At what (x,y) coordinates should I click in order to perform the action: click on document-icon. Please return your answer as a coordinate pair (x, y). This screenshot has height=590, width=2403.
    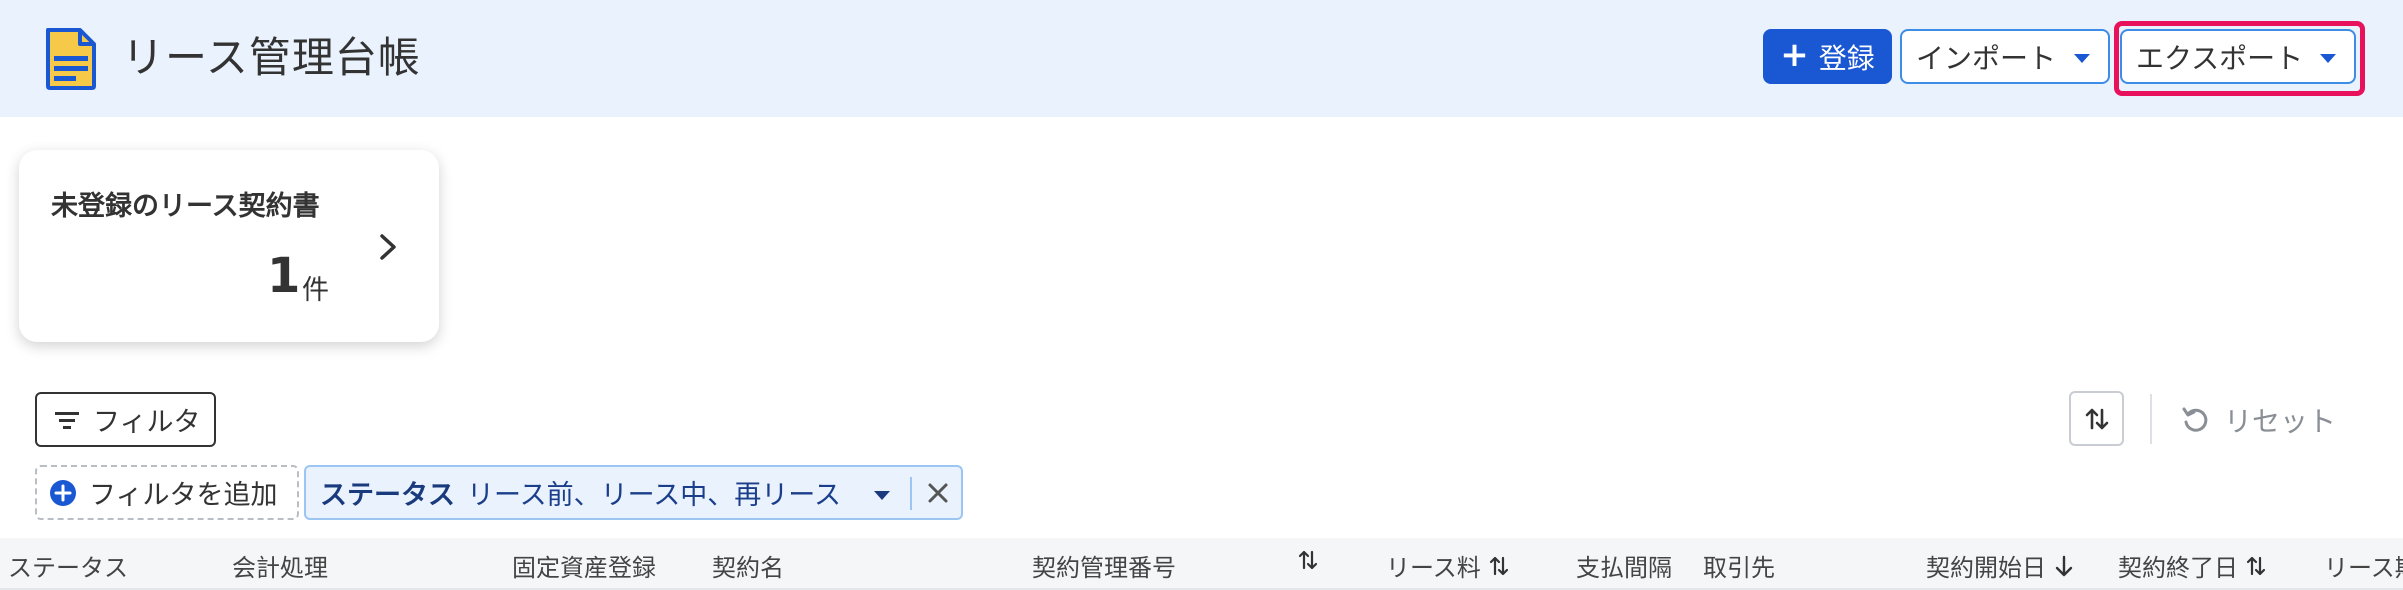
    Looking at the image, I should click on (71, 59).